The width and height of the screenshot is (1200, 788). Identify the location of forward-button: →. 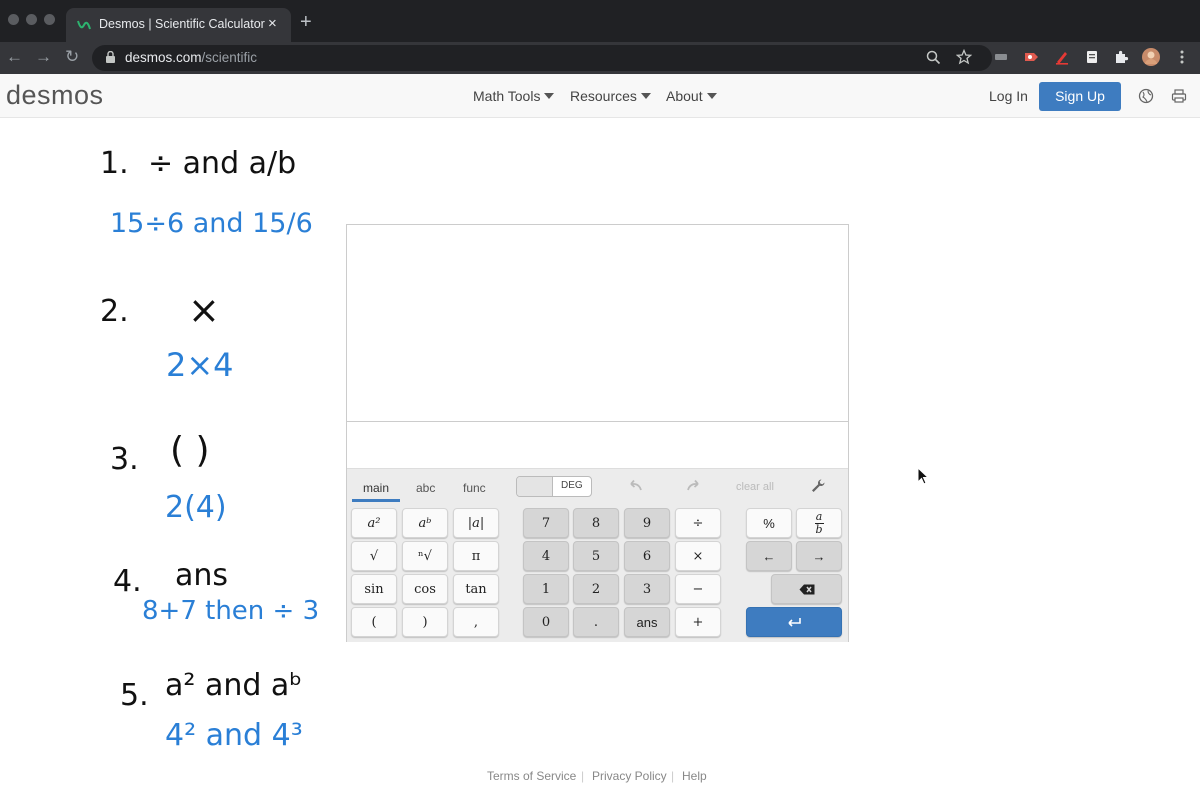
(43, 57).